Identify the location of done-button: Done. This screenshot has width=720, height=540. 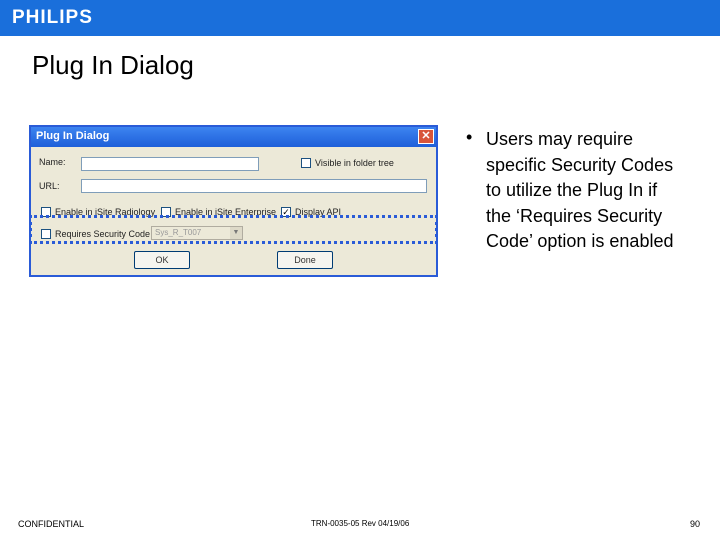
(305, 260).